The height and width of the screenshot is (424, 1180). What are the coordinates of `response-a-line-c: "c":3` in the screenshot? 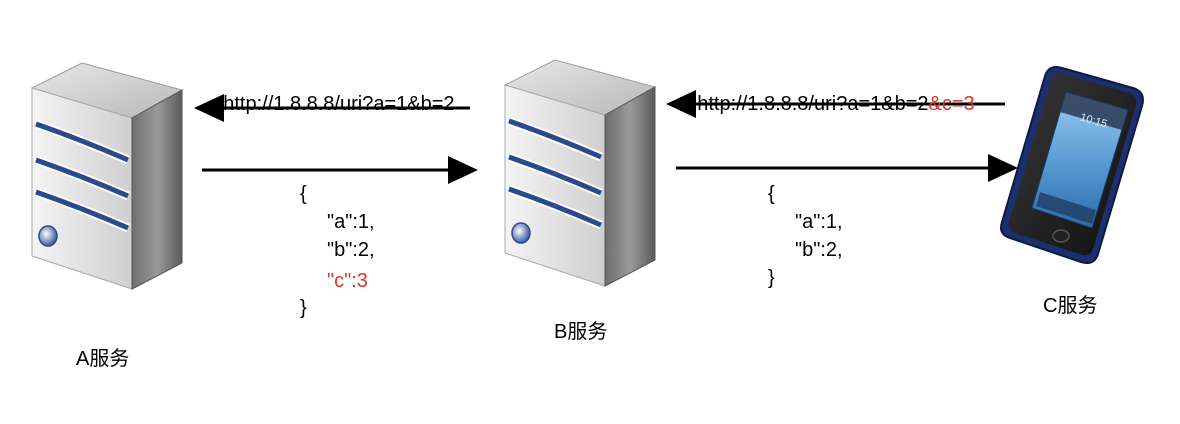 It's located at (347, 281).